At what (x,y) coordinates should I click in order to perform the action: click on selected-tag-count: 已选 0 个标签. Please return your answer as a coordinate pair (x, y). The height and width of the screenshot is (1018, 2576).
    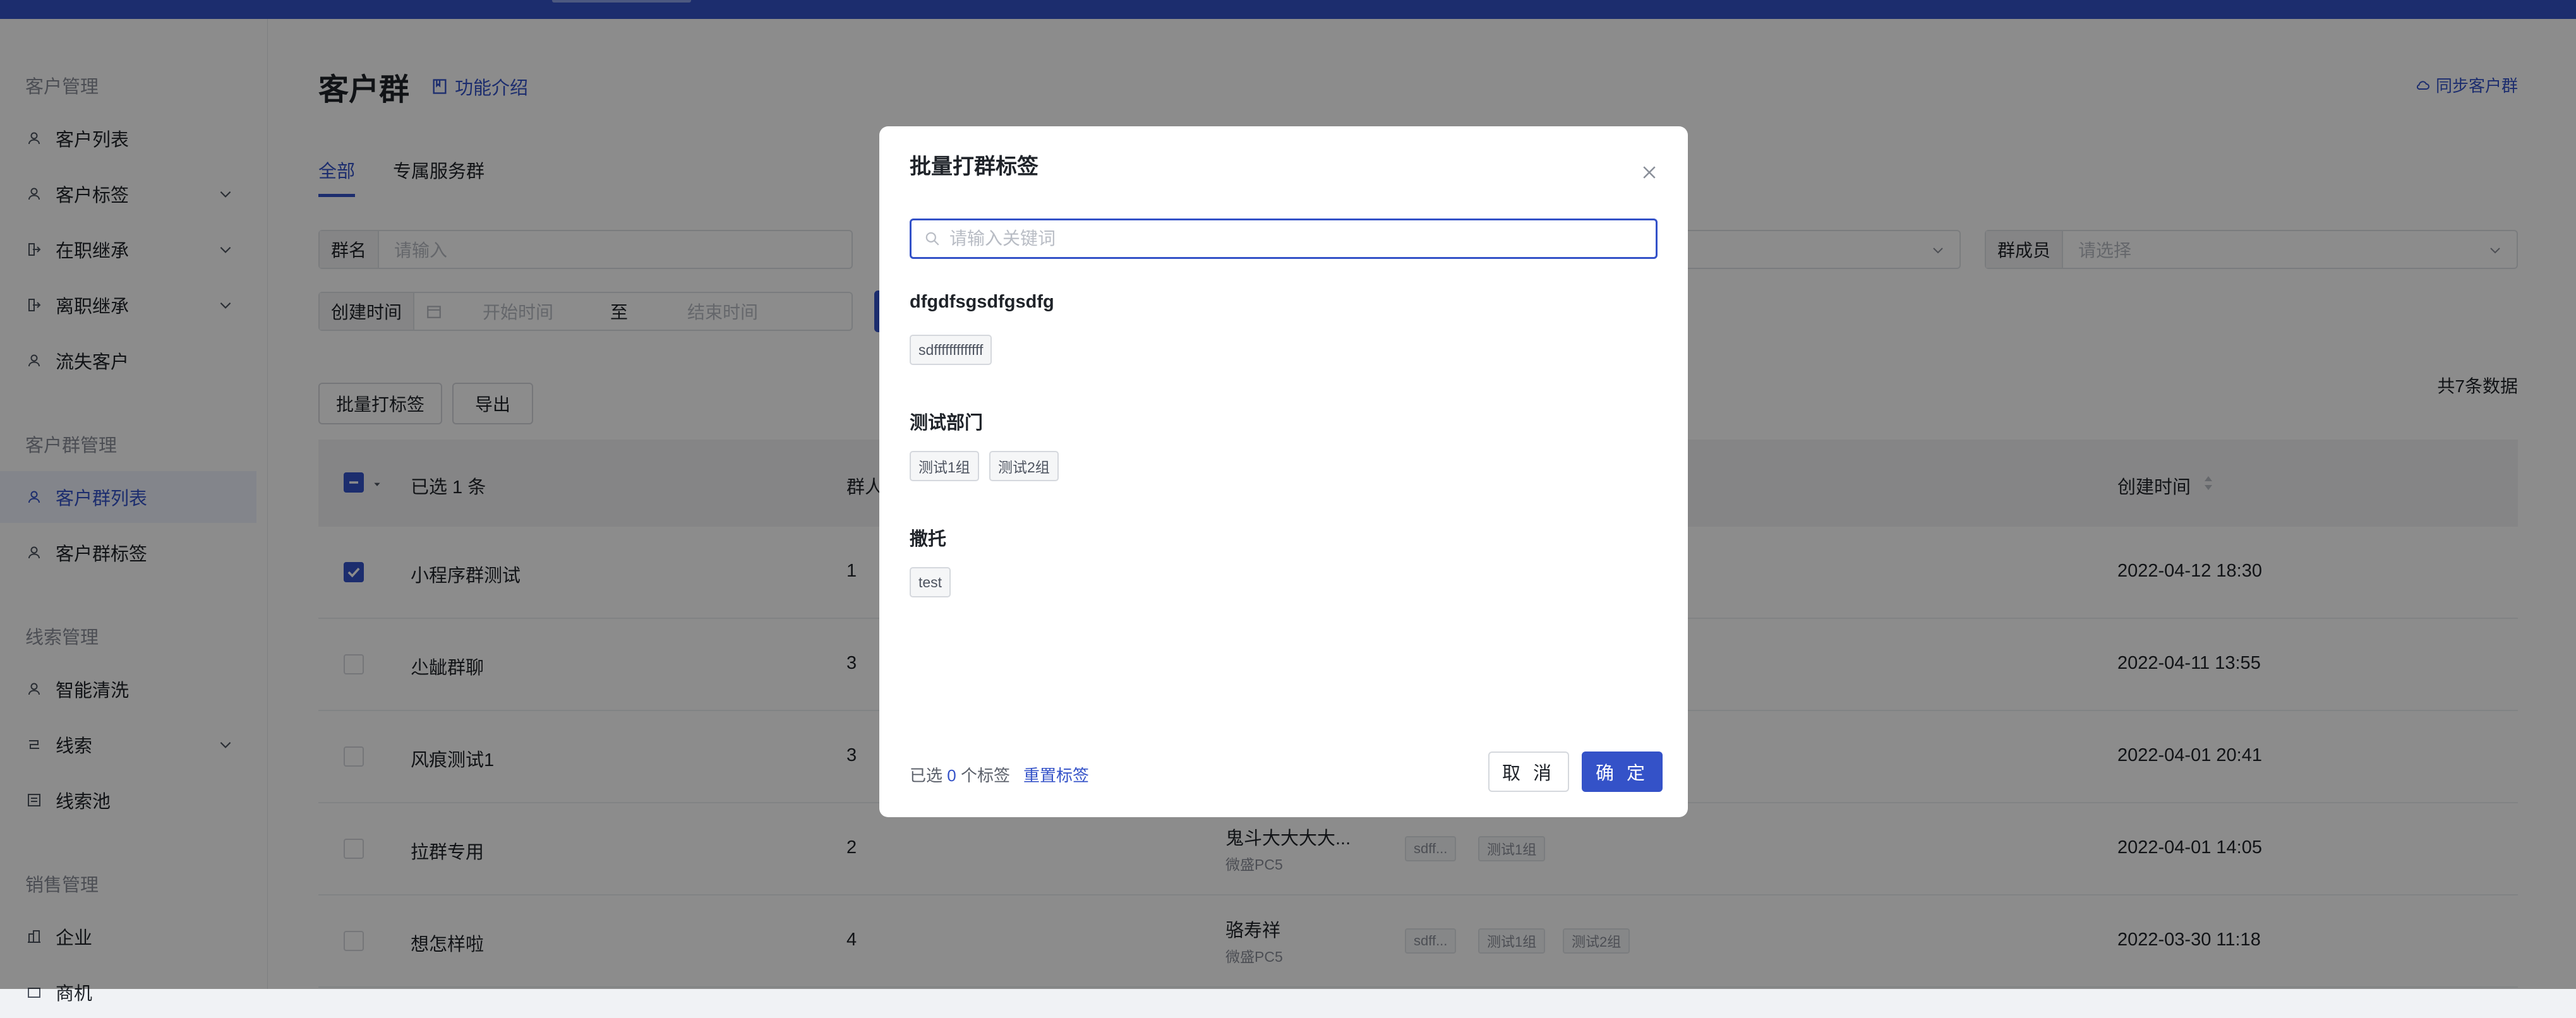
    Looking at the image, I should click on (960, 774).